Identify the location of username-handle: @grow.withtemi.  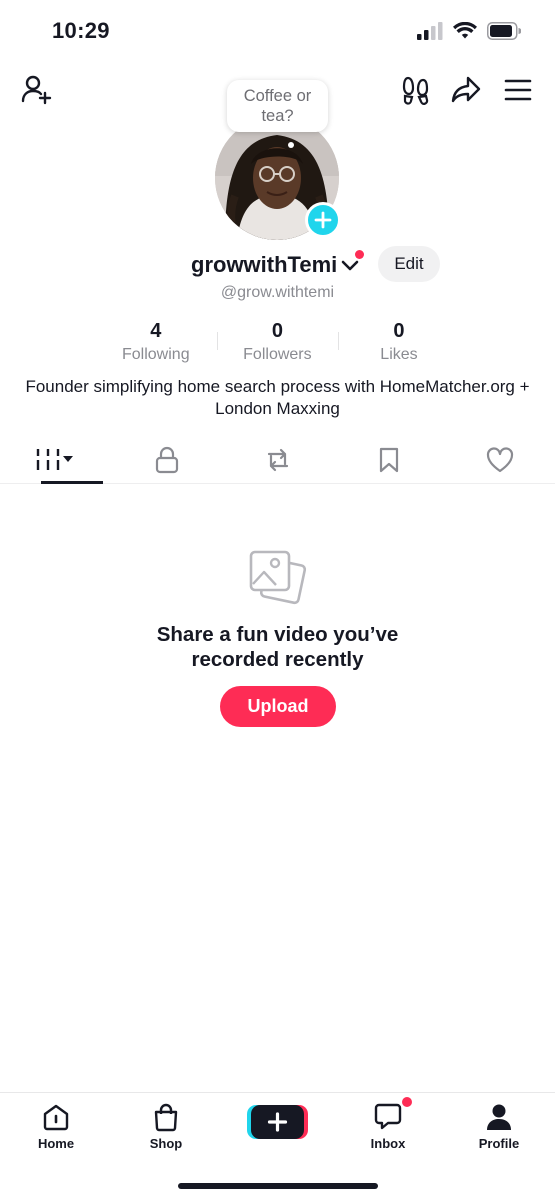
(277, 292).